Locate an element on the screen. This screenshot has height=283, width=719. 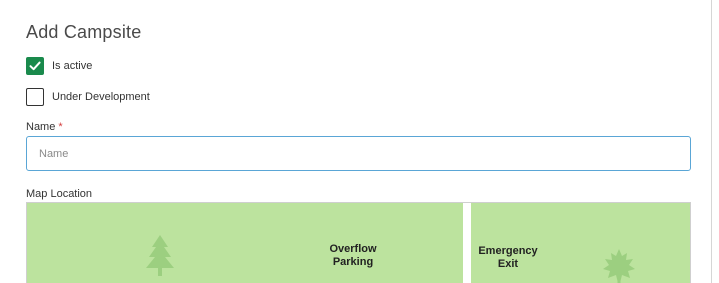
required-marker: * is located at coordinates (60, 127).